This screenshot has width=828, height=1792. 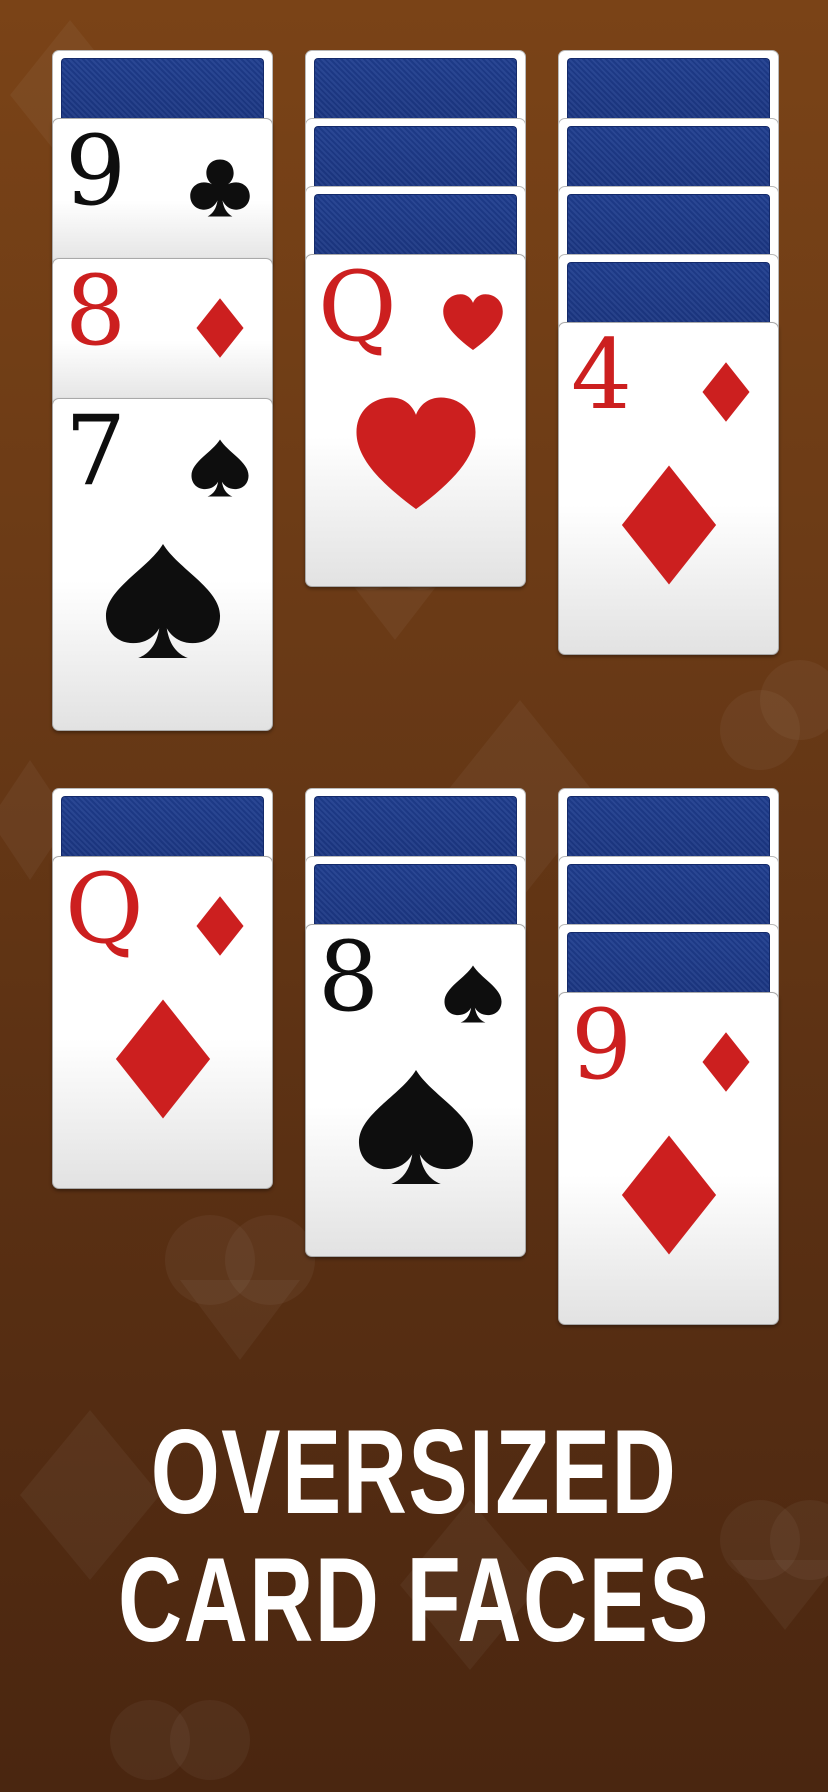 I want to click on headline-line-1: OVERSIZED, so click(x=414, y=1472).